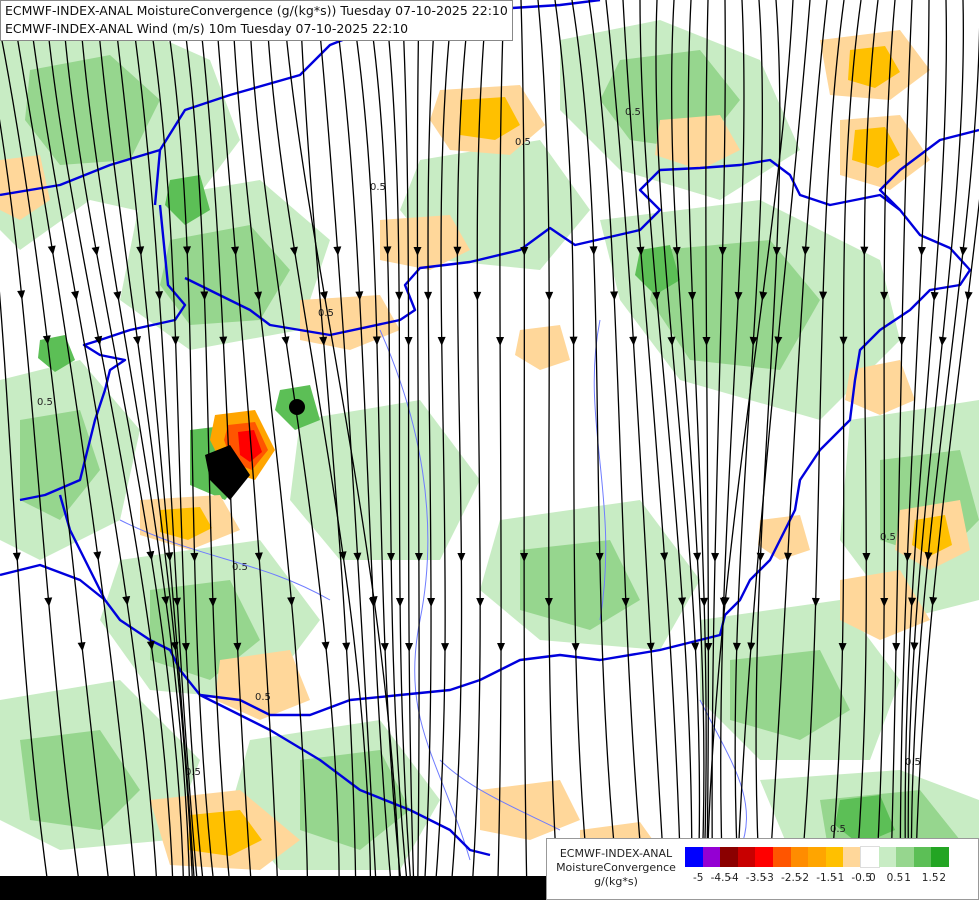 This screenshot has width=979, height=900. Describe the element at coordinates (698, 878) in the screenshot. I see `legend-tick: -5` at that location.